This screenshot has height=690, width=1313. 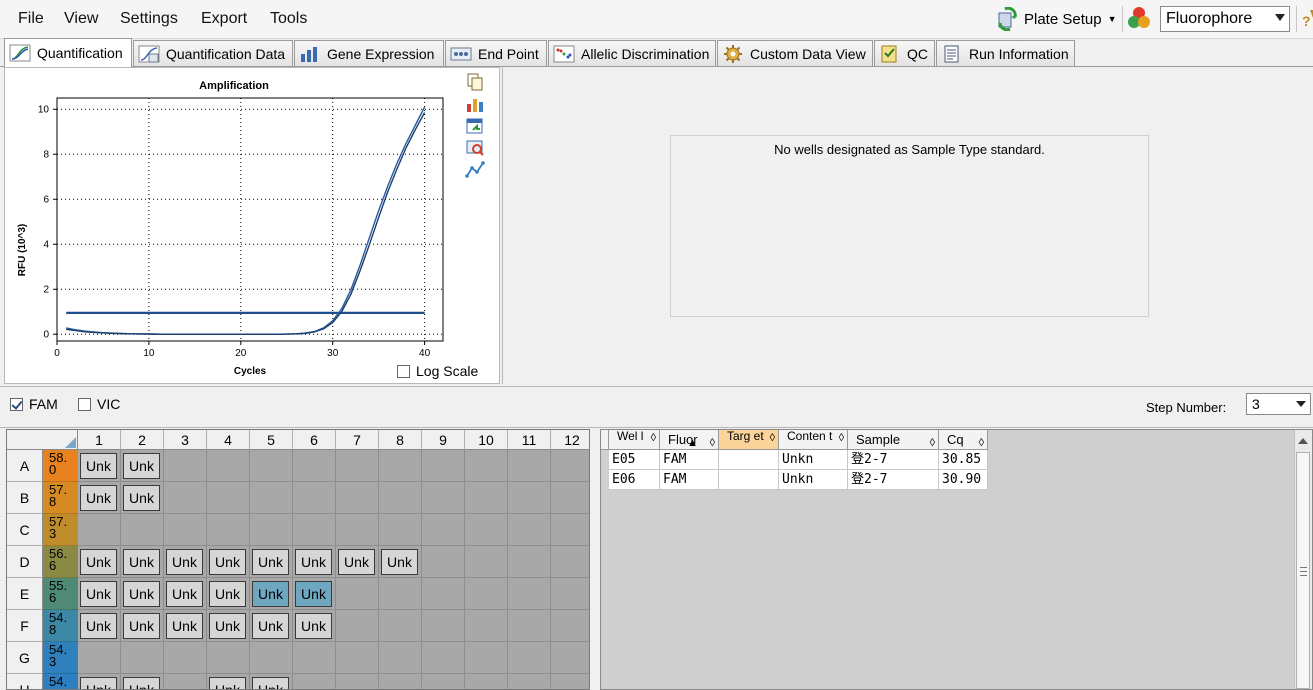 I want to click on row-header: H, so click(x=25, y=681).